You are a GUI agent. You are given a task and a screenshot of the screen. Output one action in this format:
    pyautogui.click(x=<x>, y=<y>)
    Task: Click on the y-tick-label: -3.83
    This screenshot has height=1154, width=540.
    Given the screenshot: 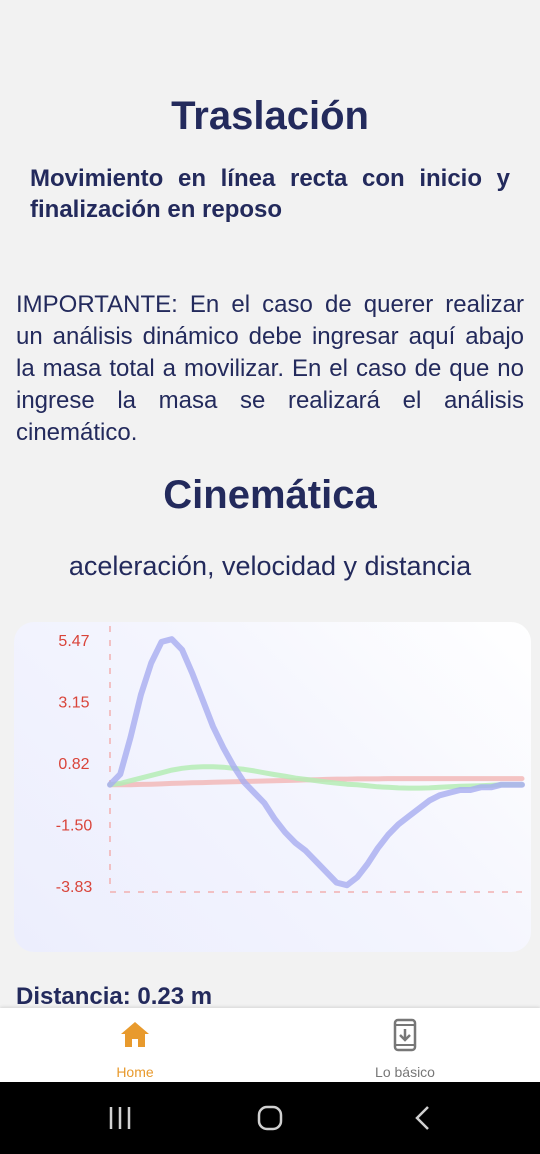 What is the action you would take?
    pyautogui.click(x=74, y=887)
    